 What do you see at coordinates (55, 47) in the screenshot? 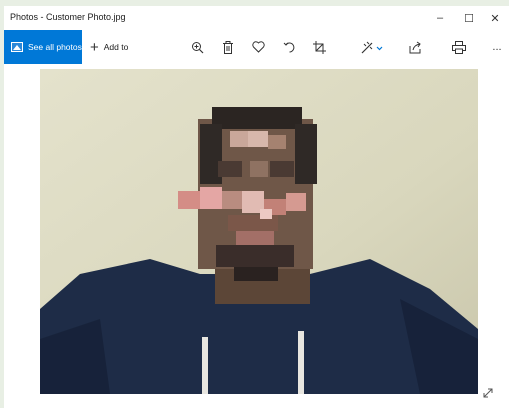
I see `see-all-photos-label: See all photos` at bounding box center [55, 47].